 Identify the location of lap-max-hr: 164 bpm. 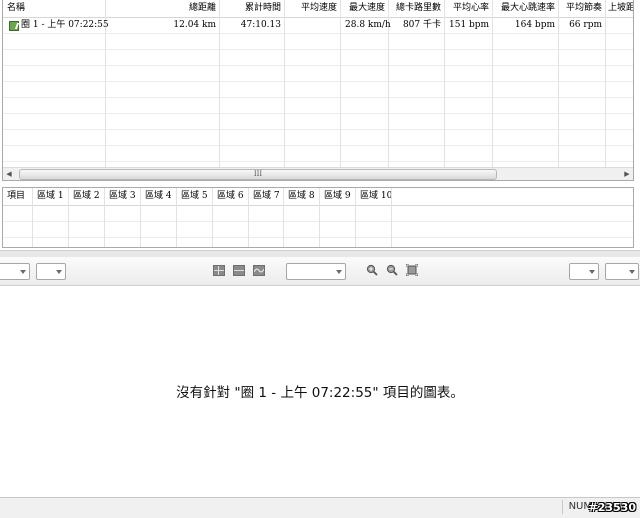
(534, 25).